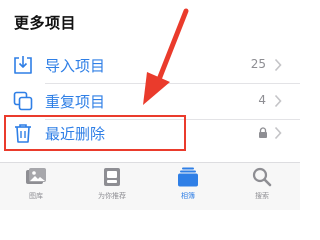  Describe the element at coordinates (36, 187) in the screenshot. I see `tab-library: 图库` at that location.